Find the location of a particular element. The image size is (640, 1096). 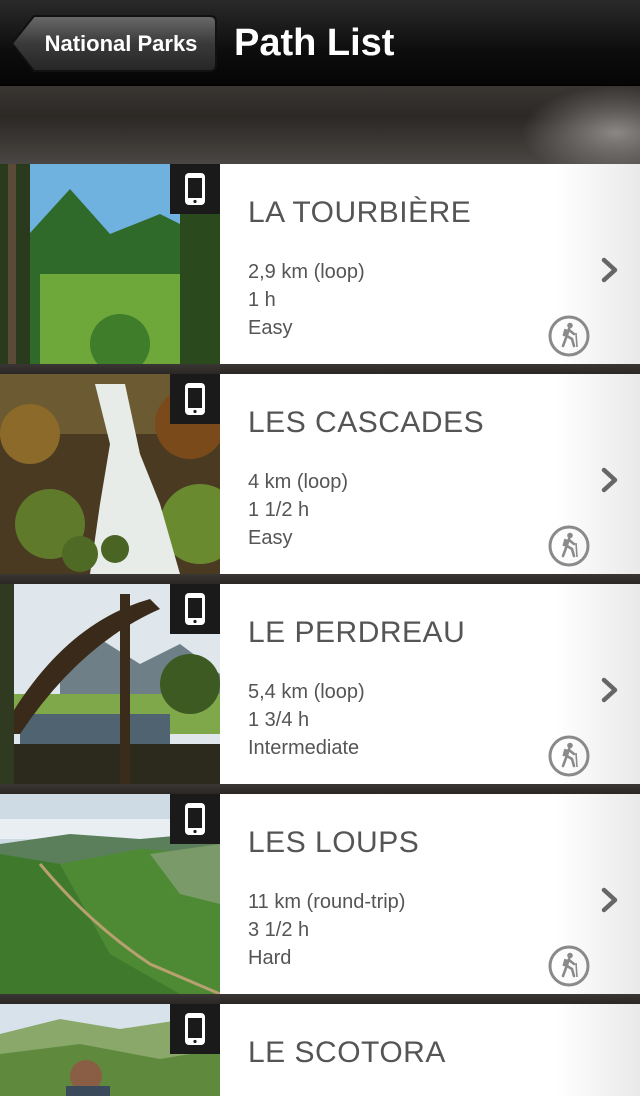

trail-card: LE SCOTORA is located at coordinates (430, 1050).